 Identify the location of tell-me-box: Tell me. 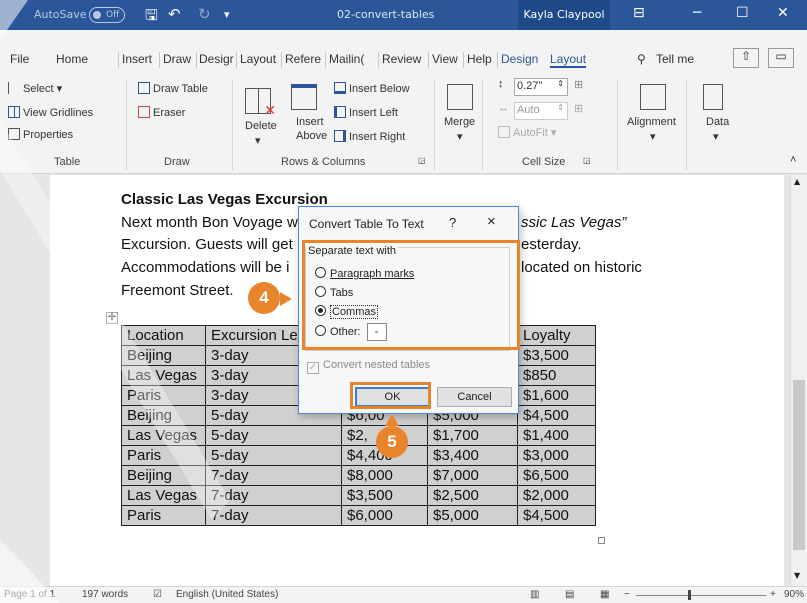
(675, 59).